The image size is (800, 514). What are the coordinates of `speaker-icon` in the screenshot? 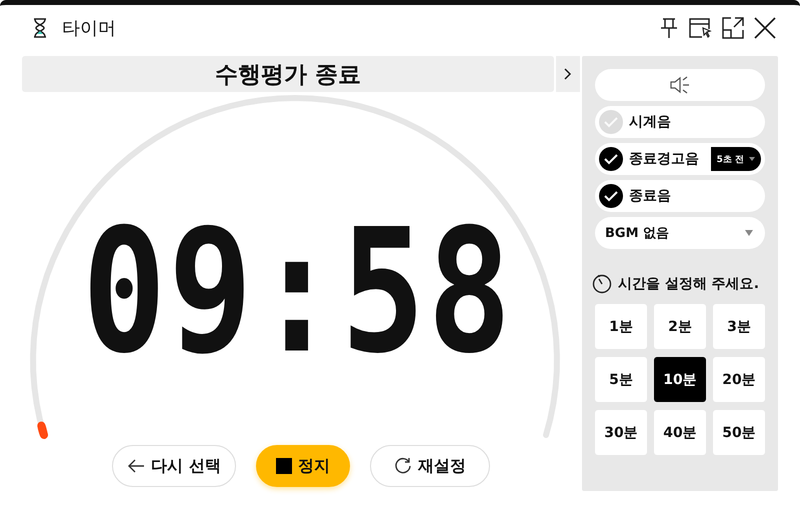 It's located at (680, 85).